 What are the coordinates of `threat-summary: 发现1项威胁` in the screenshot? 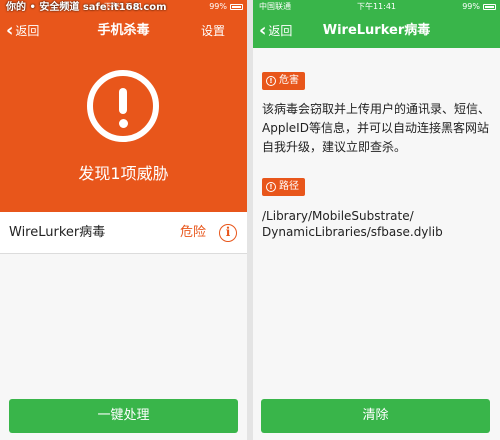 It's located at (123, 173).